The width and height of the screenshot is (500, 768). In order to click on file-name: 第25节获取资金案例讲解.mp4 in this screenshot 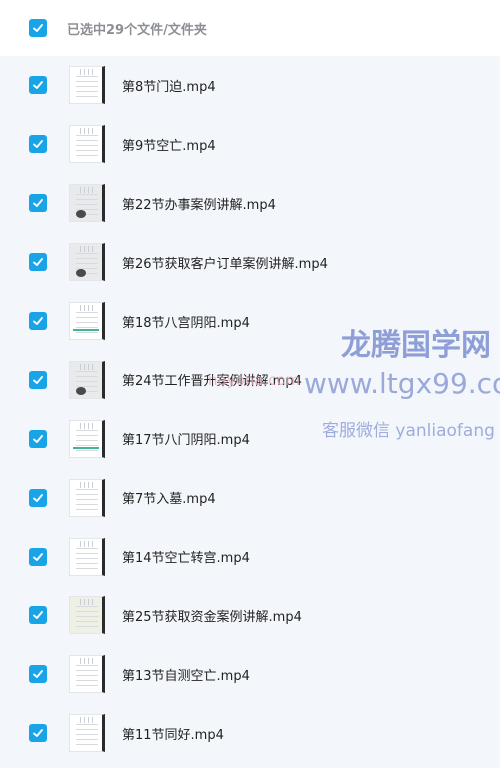, I will do `click(212, 615)`.